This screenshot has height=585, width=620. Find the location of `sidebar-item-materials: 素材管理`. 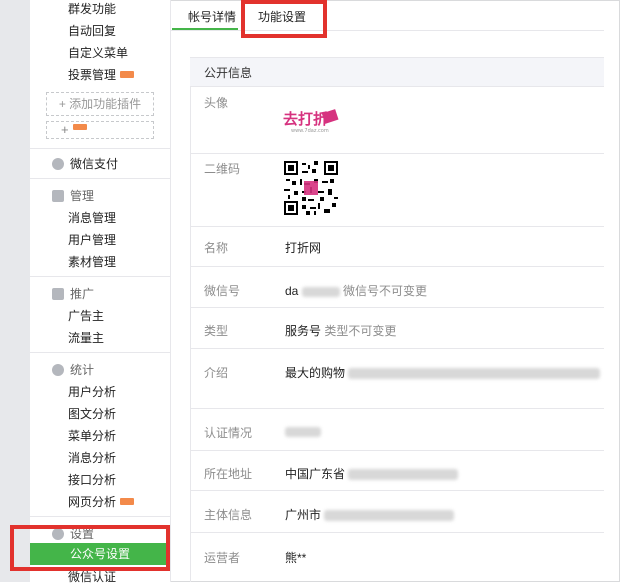

sidebar-item-materials: 素材管理 is located at coordinates (92, 261).